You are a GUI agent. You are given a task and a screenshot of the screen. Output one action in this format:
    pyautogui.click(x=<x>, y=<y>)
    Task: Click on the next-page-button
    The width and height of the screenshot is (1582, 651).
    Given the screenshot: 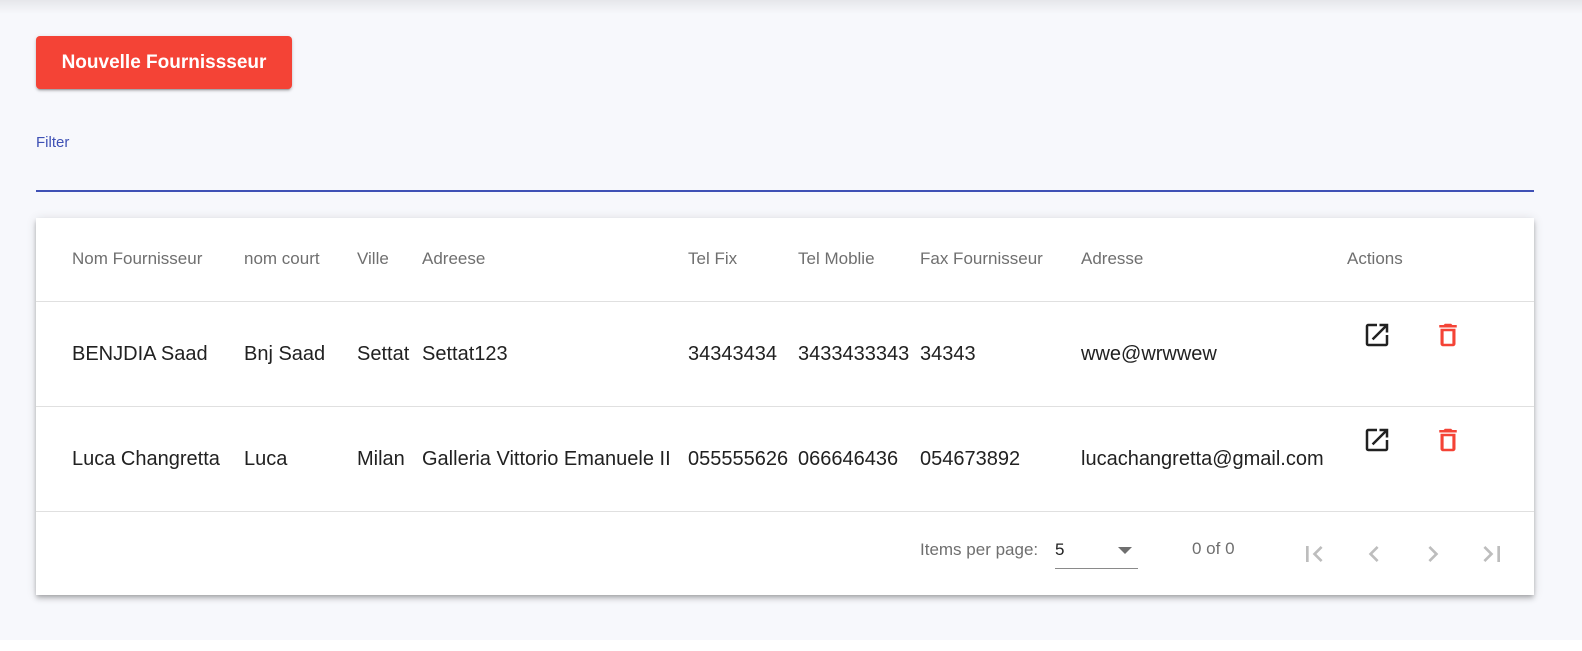 What is the action you would take?
    pyautogui.click(x=1433, y=554)
    